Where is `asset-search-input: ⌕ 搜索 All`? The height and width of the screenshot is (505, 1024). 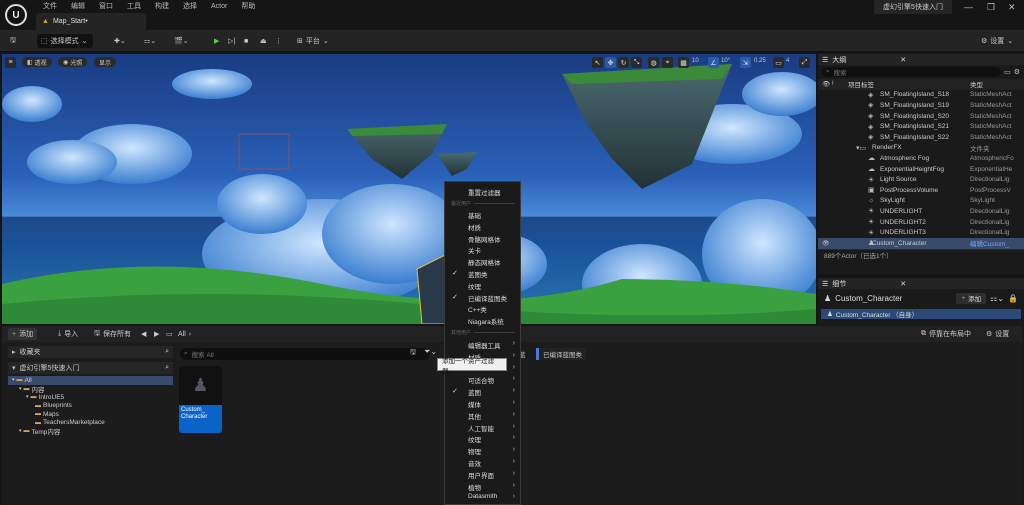
asset-search-input: ⌕ 搜索 All is located at coordinates (305, 354).